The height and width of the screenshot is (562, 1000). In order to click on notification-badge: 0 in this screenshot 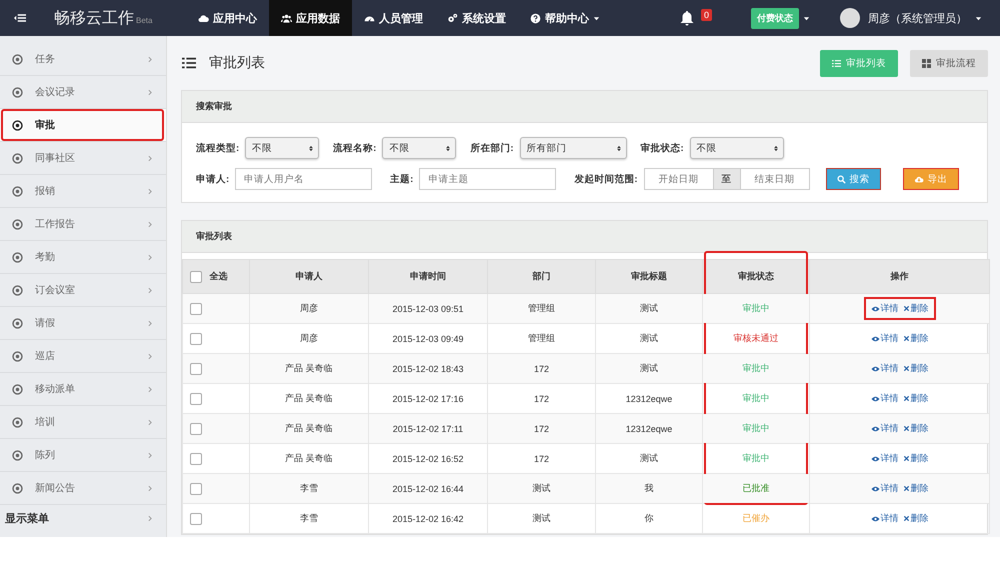, I will do `click(706, 15)`.